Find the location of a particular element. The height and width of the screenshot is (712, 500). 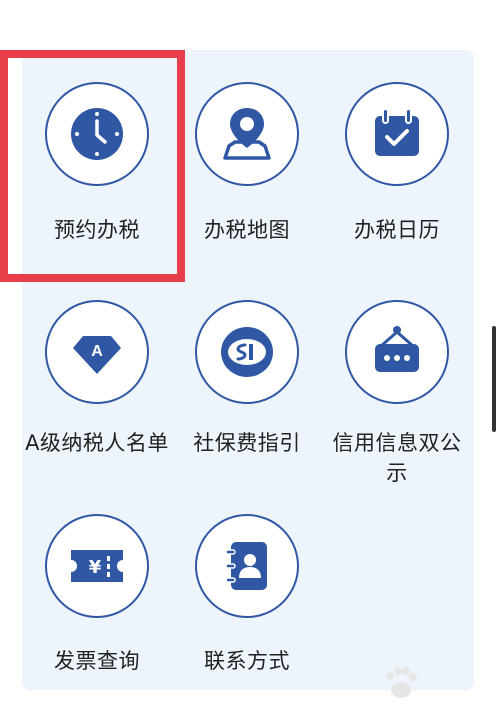

service-label-contact: 联系方式 is located at coordinates (247, 661).